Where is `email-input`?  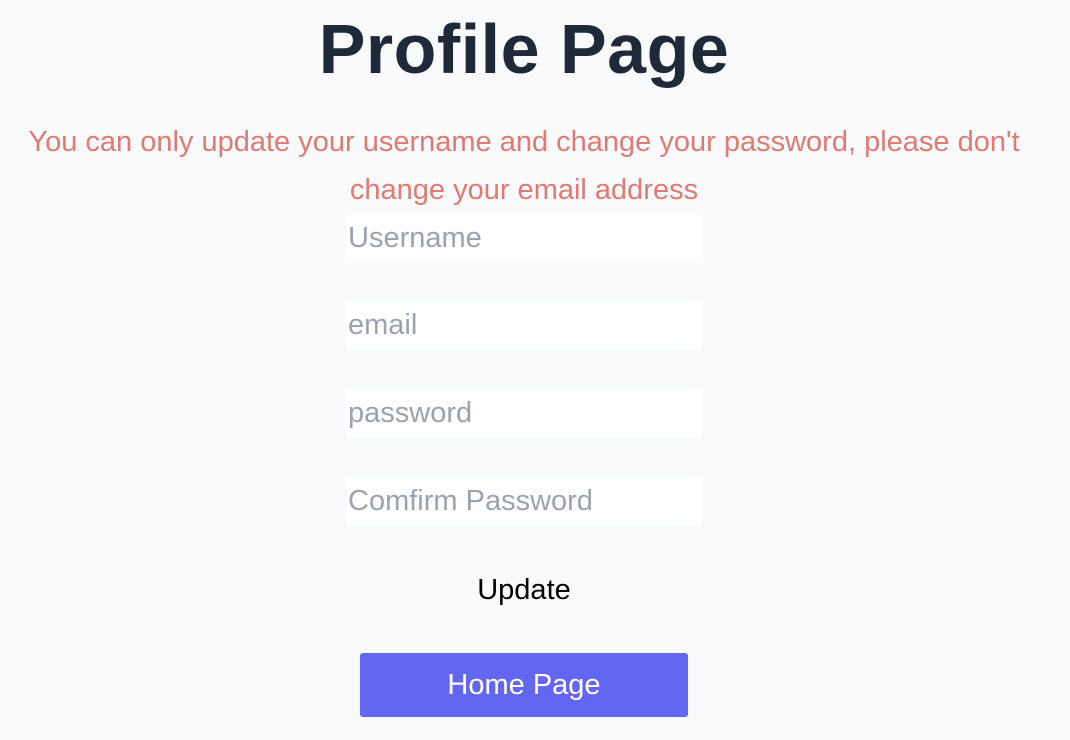
email-input is located at coordinates (524, 325).